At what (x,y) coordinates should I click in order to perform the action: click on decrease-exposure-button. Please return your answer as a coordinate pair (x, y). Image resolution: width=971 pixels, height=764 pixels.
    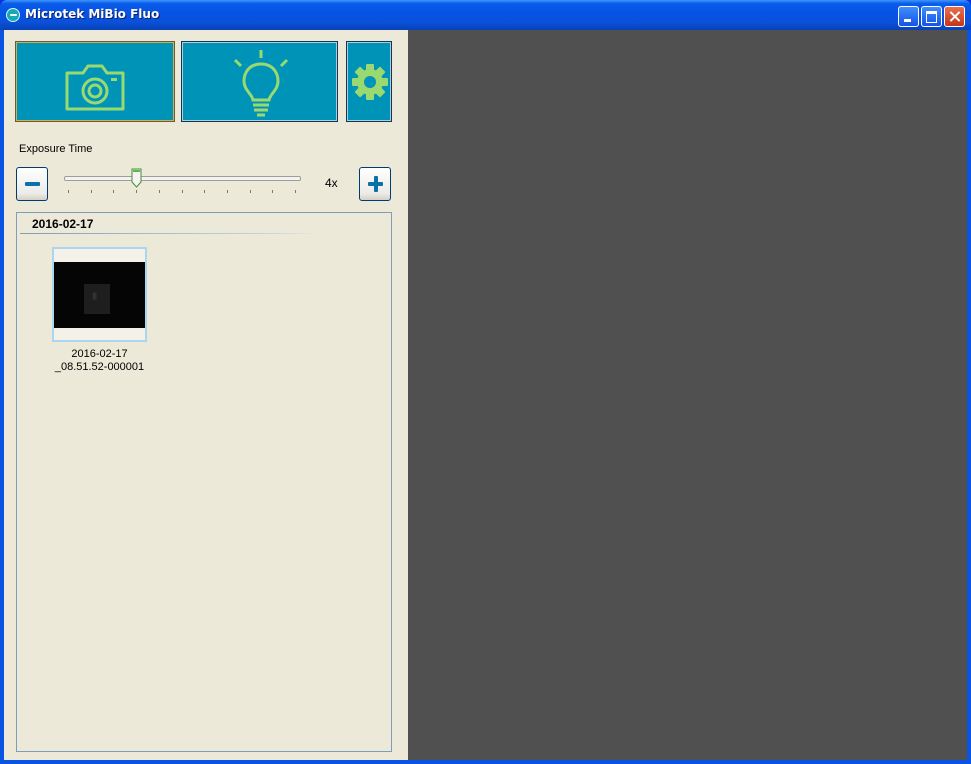
    Looking at the image, I should click on (32, 184).